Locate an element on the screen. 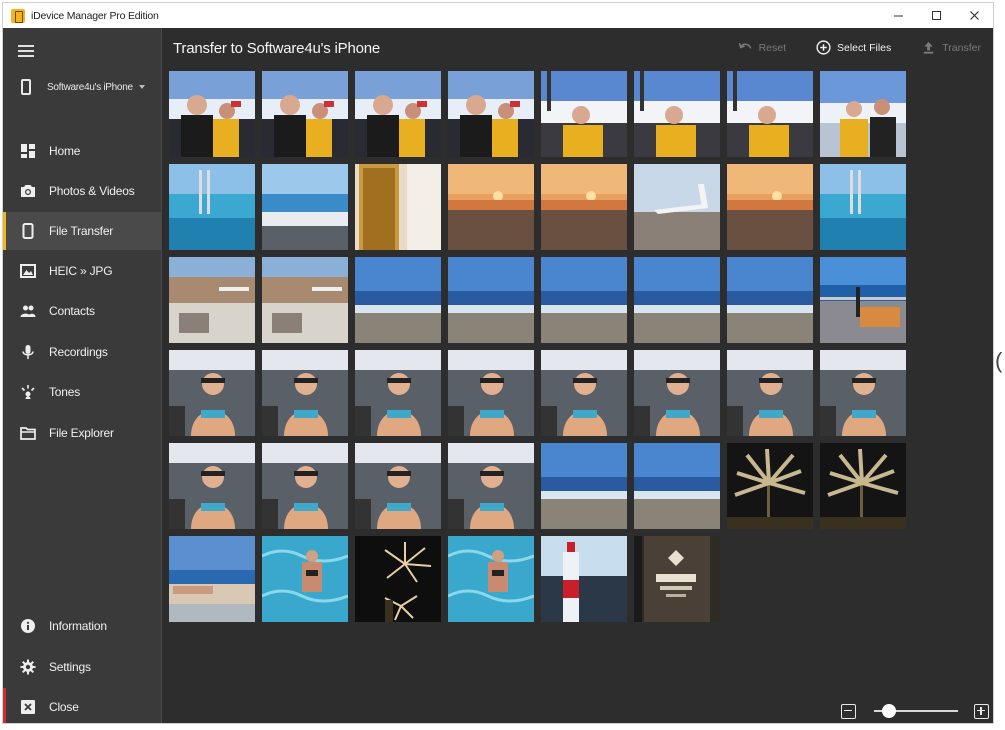 The height and width of the screenshot is (730, 1005). sidebar-item-label: Close is located at coordinates (64, 707).